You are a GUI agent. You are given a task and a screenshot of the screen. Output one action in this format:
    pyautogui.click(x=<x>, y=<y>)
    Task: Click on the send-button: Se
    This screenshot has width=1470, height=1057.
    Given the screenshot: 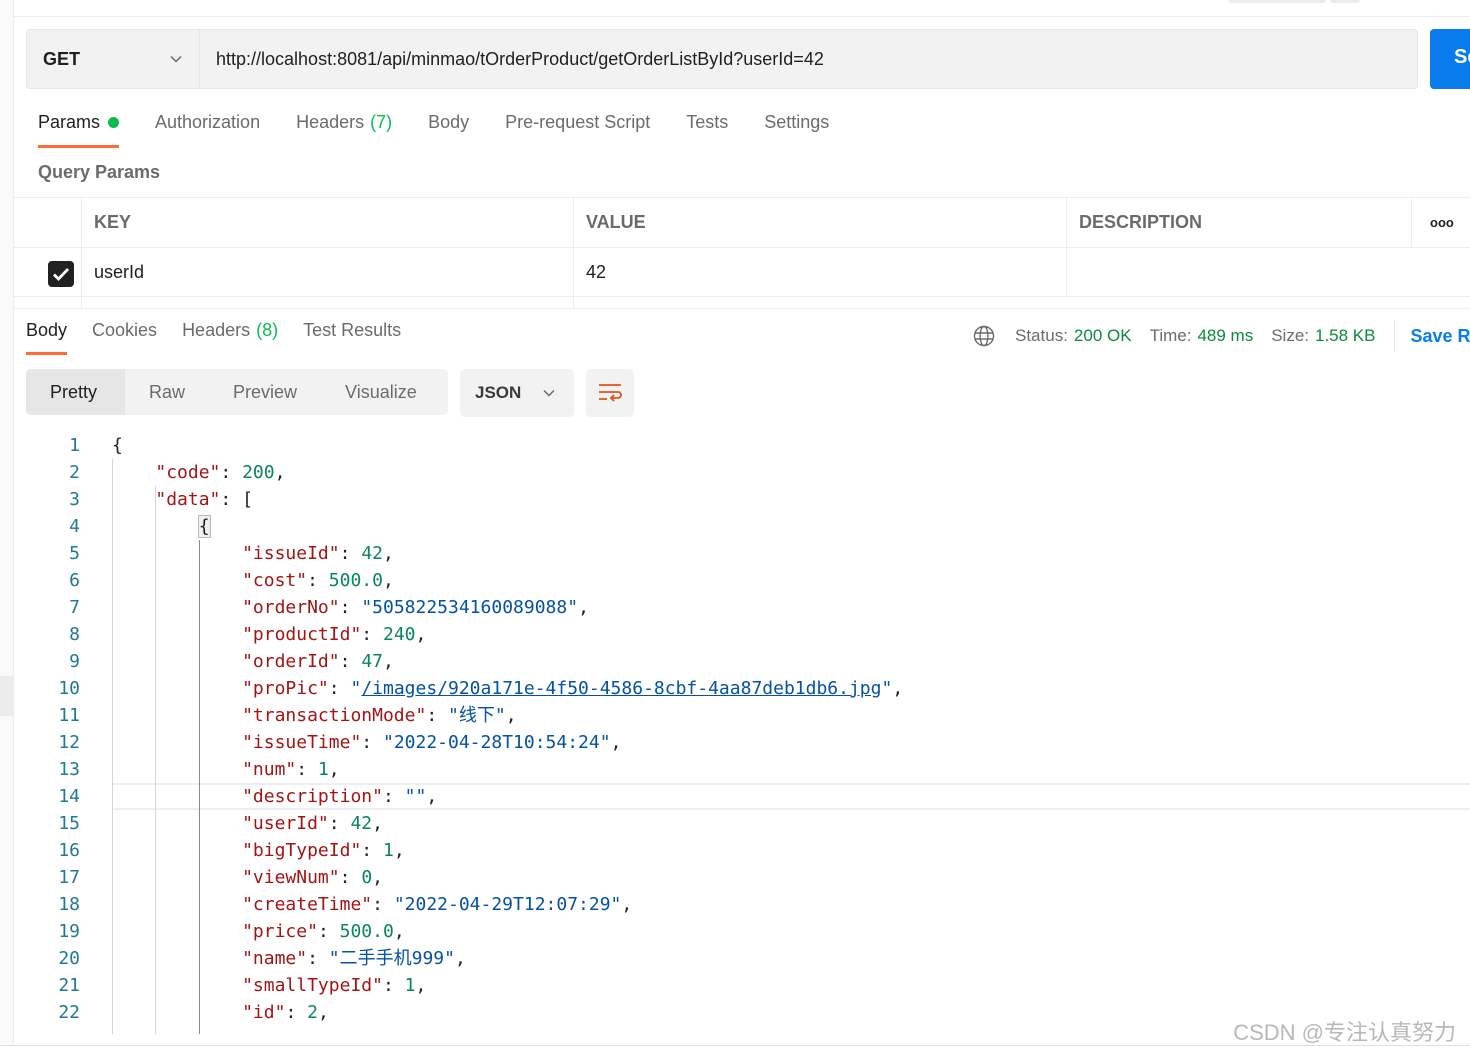 What is the action you would take?
    pyautogui.click(x=1450, y=59)
    